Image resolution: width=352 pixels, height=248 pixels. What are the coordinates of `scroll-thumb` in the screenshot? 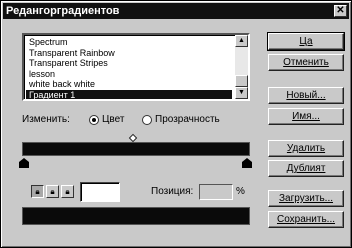 It's located at (241, 81).